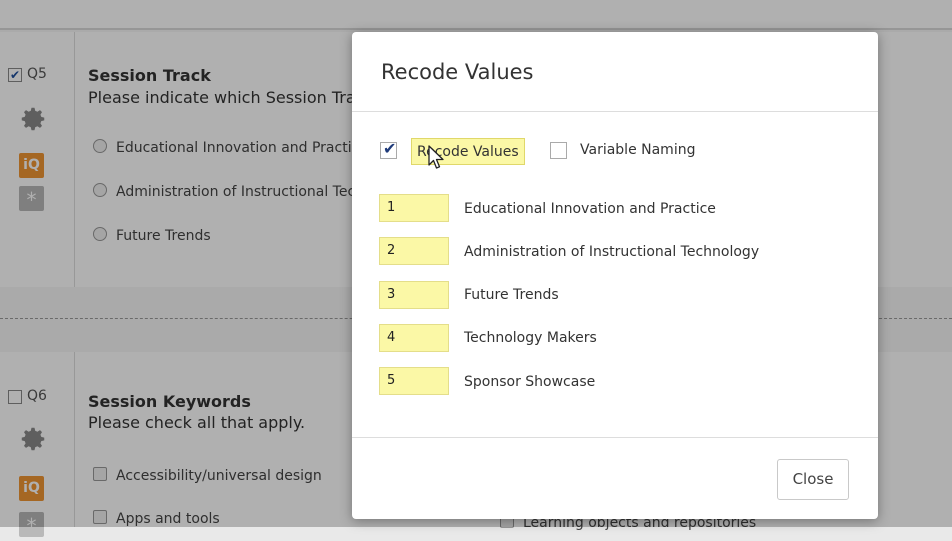 The image size is (952, 541). What do you see at coordinates (590, 209) in the screenshot?
I see `choice-label: Educational Innovation and Practice` at bounding box center [590, 209].